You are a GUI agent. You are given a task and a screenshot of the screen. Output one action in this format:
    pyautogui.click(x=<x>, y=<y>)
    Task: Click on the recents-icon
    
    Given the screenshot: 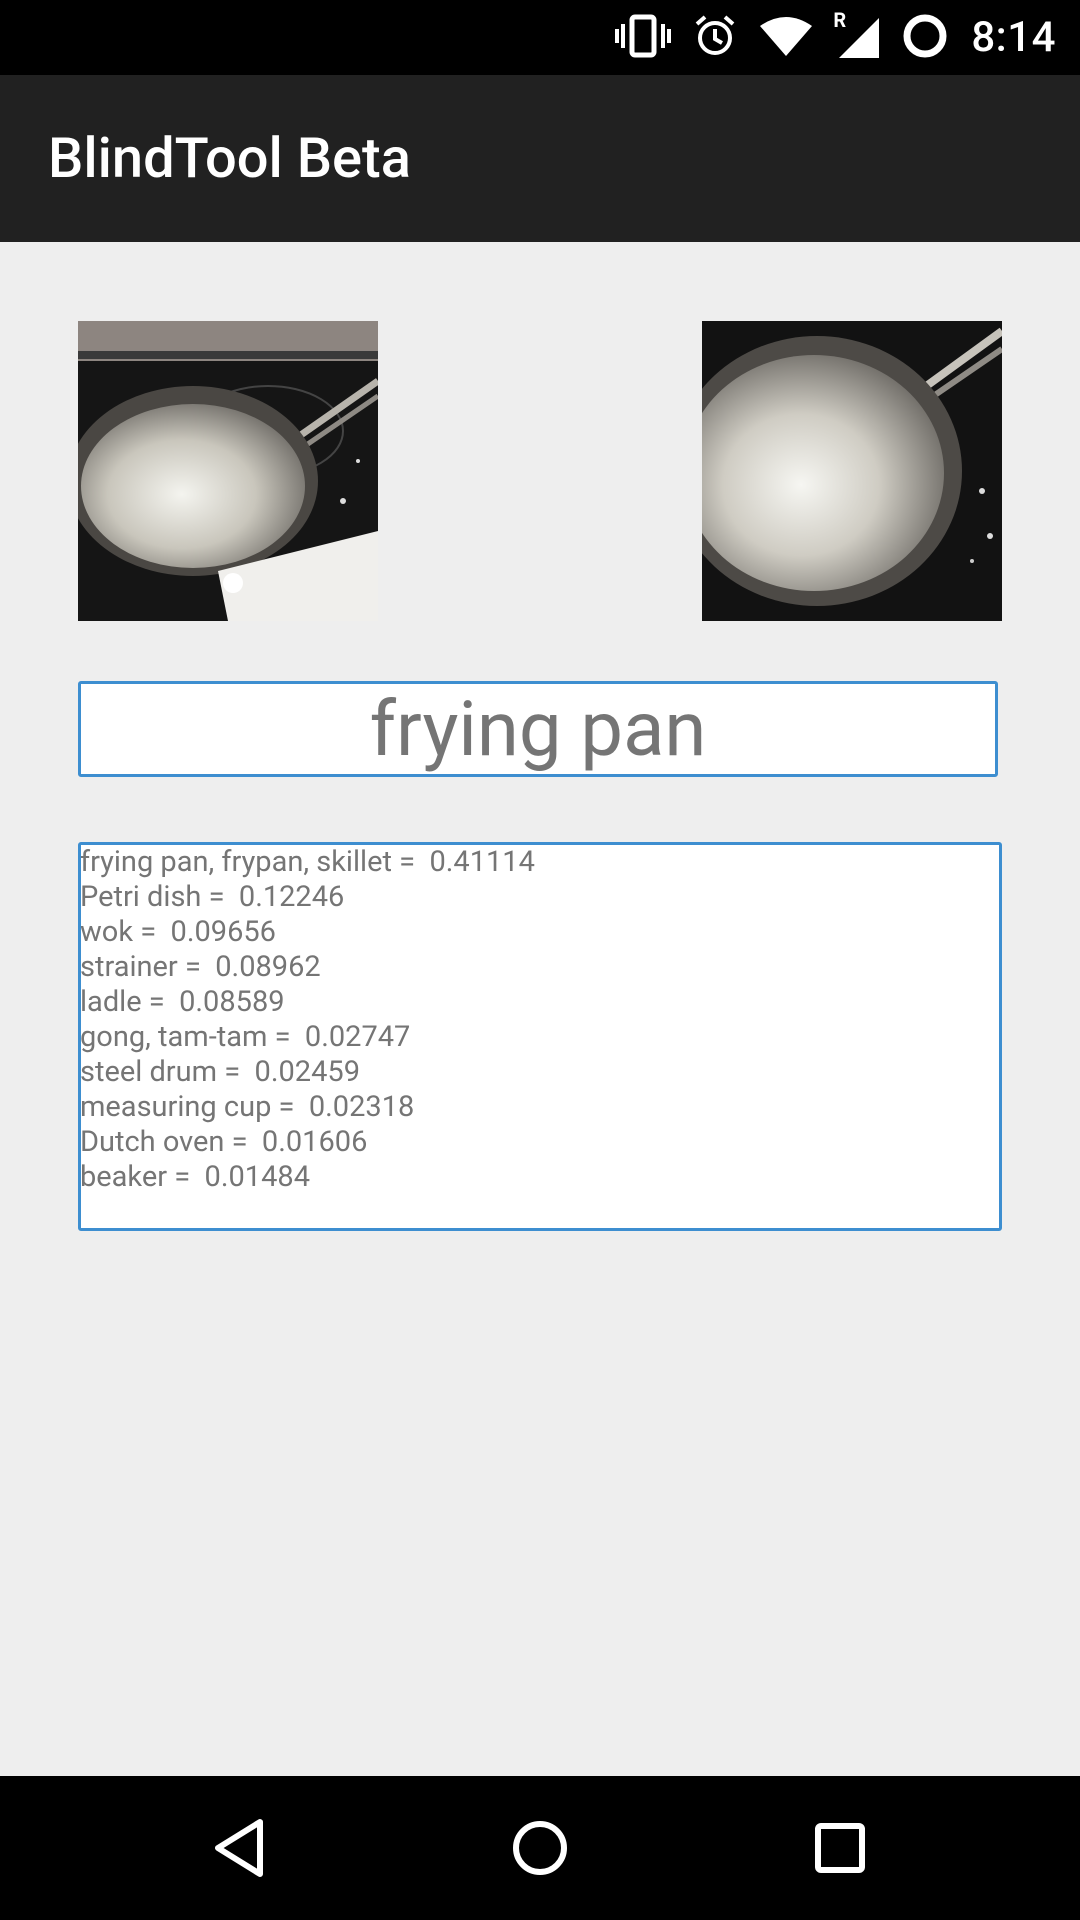 What is the action you would take?
    pyautogui.click(x=840, y=1848)
    